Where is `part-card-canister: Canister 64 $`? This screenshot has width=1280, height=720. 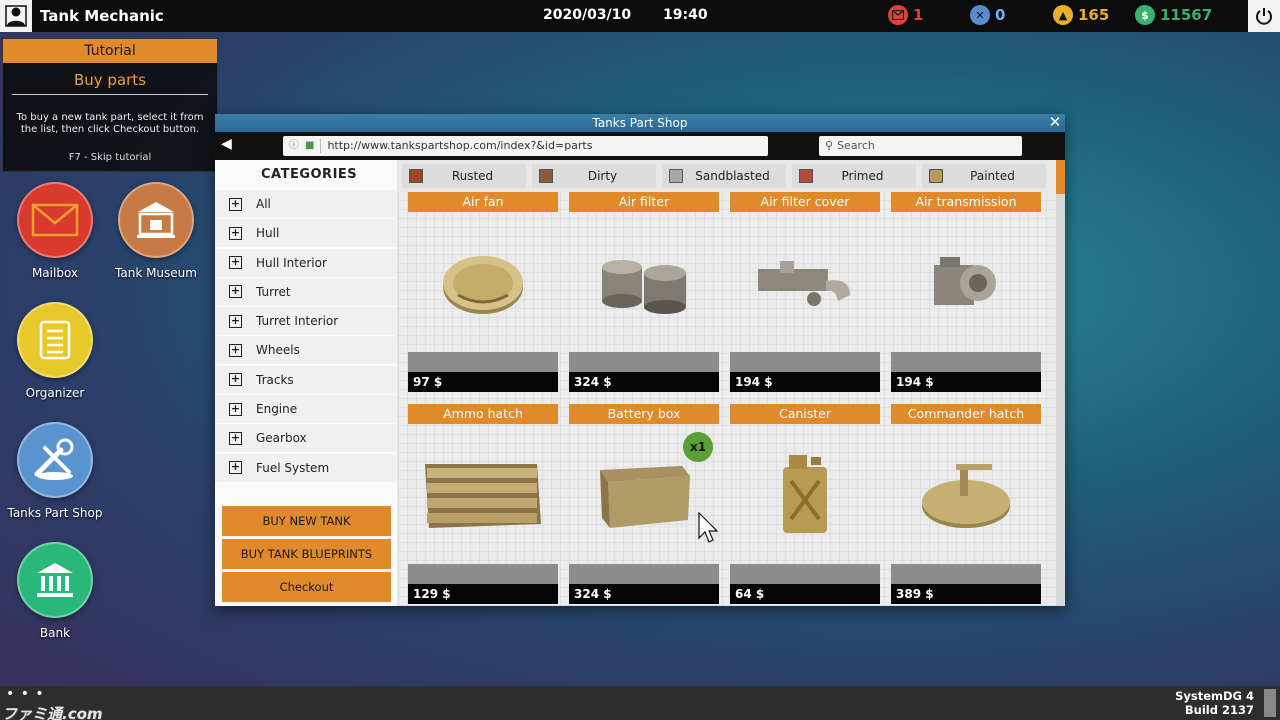 part-card-canister: Canister 64 $ is located at coordinates (805, 504).